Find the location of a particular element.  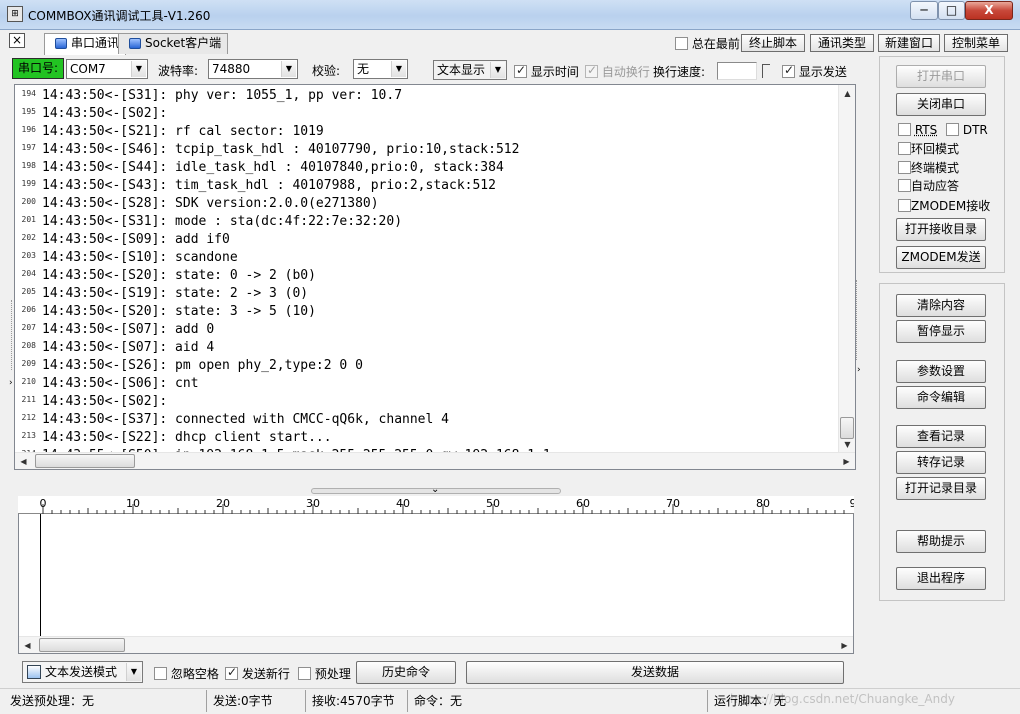

port-value: COM7 is located at coordinates (88, 69).